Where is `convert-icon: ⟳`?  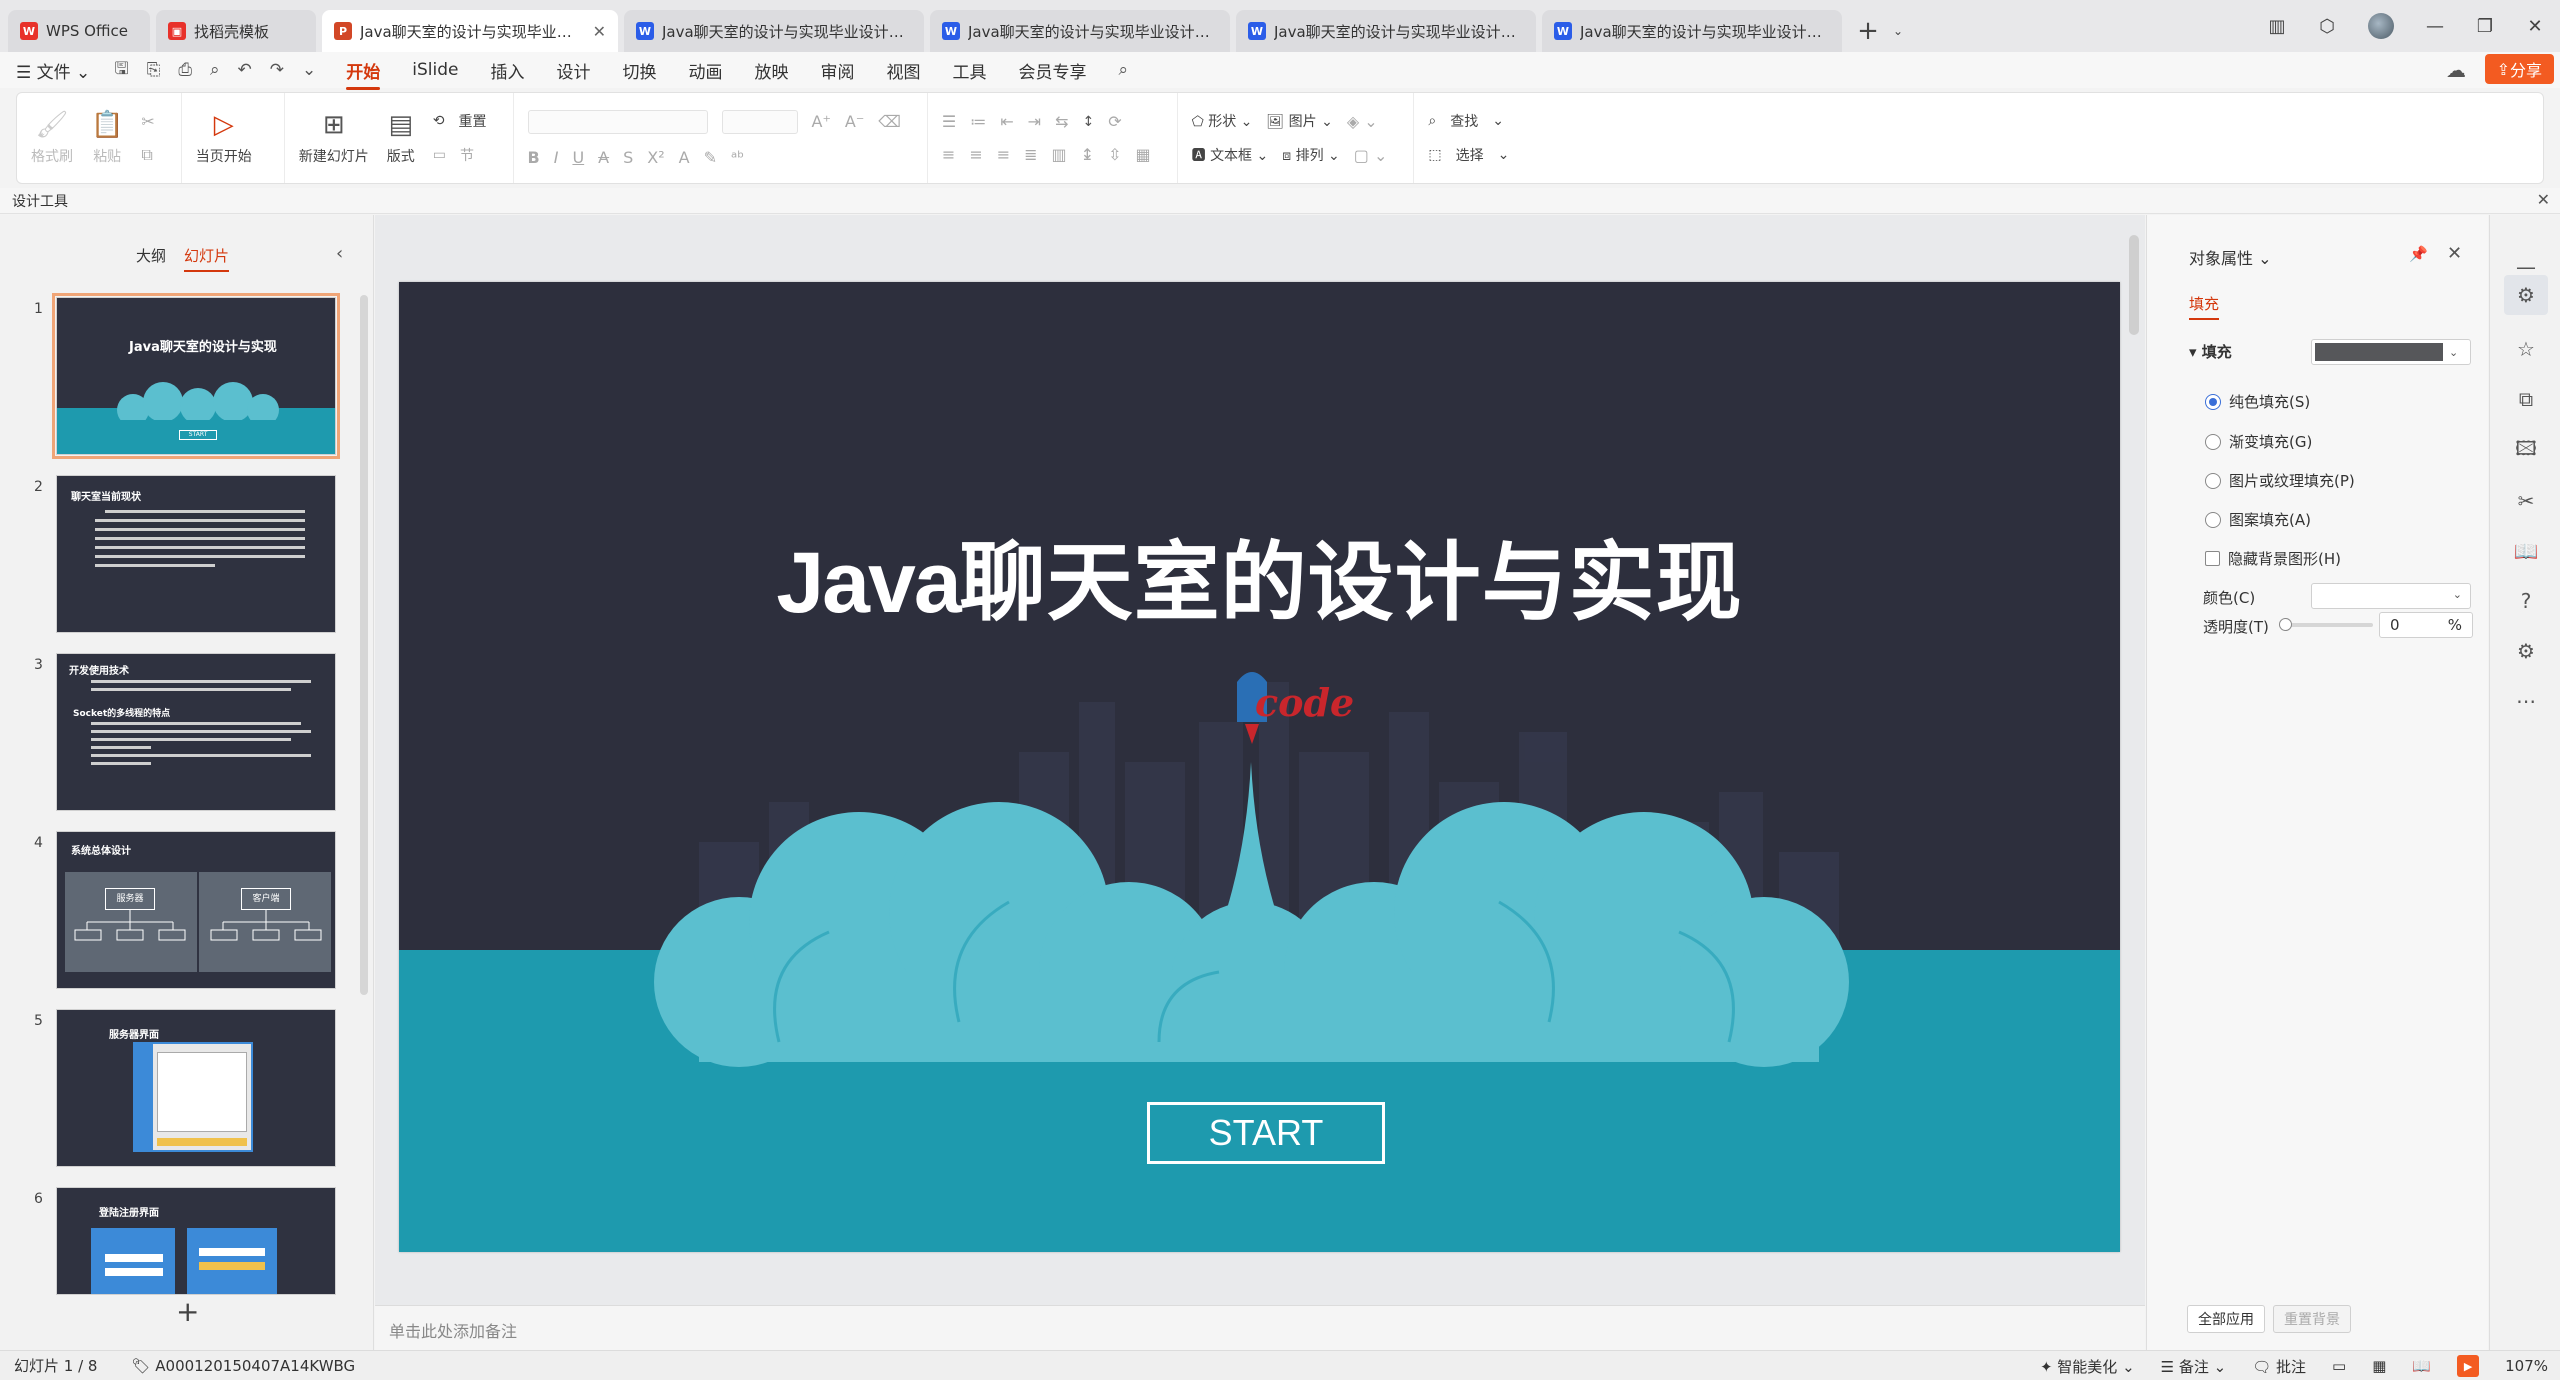 convert-icon: ⟳ is located at coordinates (1114, 121).